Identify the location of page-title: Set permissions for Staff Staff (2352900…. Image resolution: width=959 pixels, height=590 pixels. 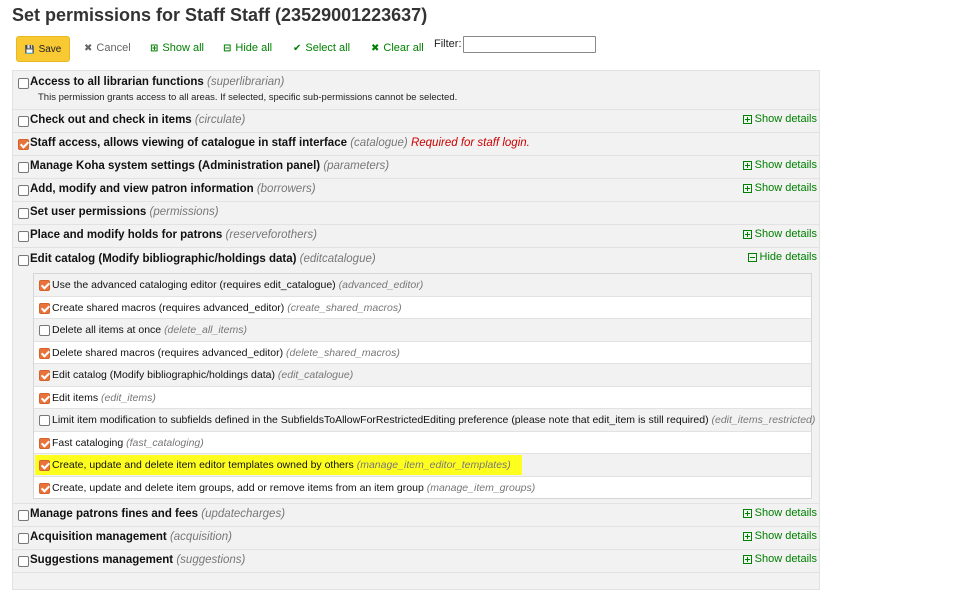
(220, 15).